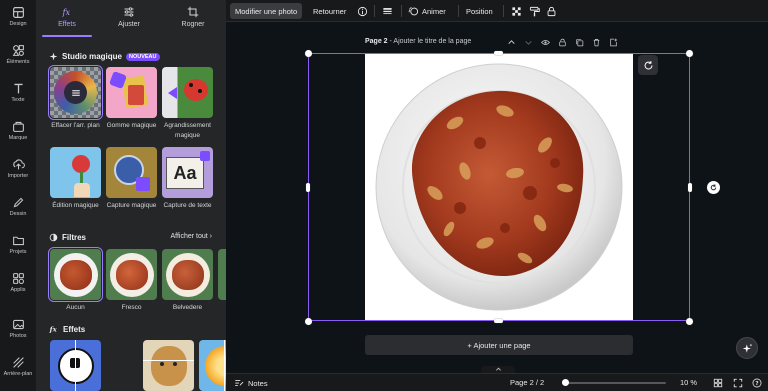 Image resolution: width=768 pixels, height=391 pixels. I want to click on tool-magic-edit: Édition magique, so click(75, 179).